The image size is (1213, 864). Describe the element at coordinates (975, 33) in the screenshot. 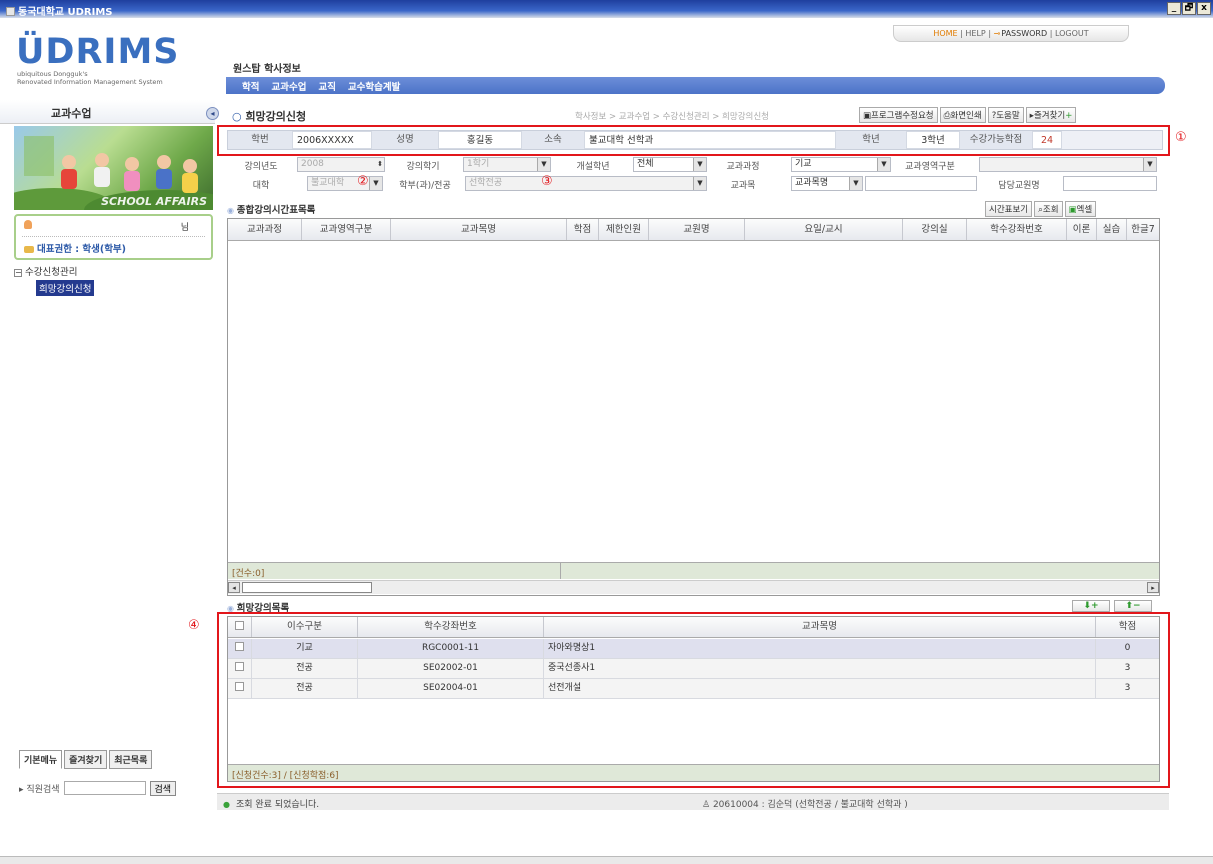

I see `help-link: HELP` at that location.